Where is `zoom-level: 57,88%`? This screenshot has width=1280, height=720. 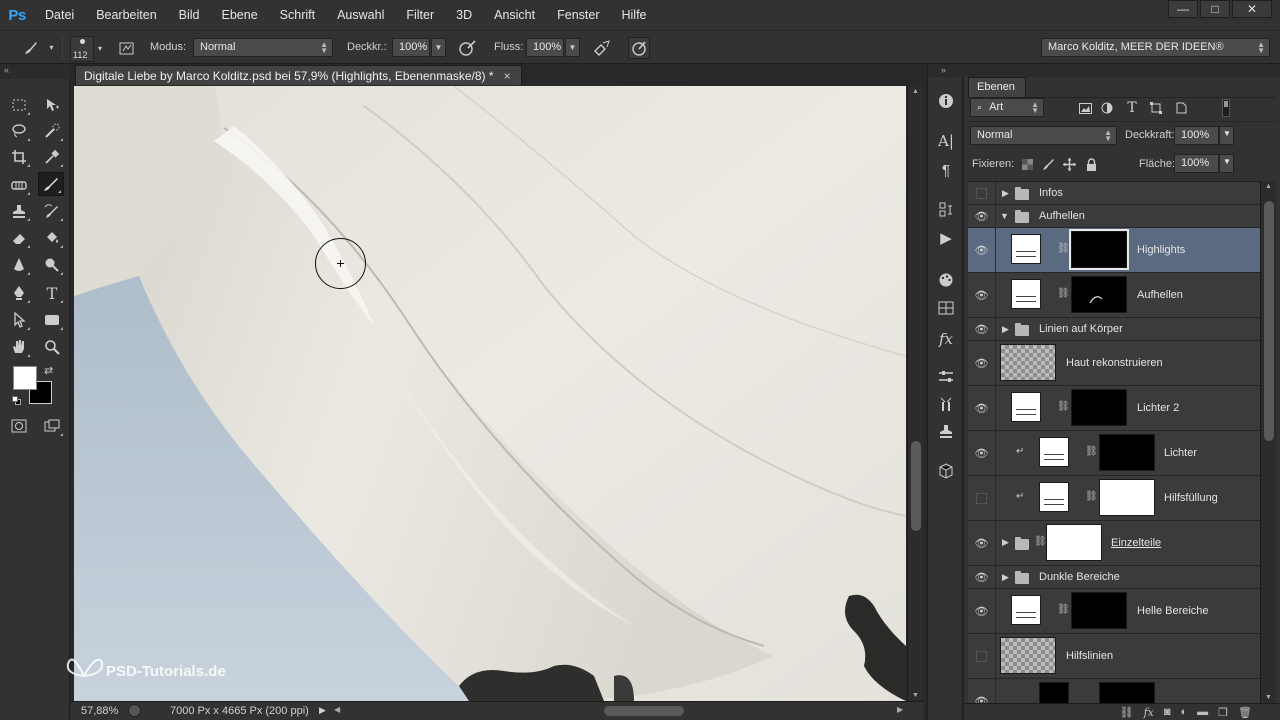
zoom-level: 57,88% is located at coordinates (99, 711).